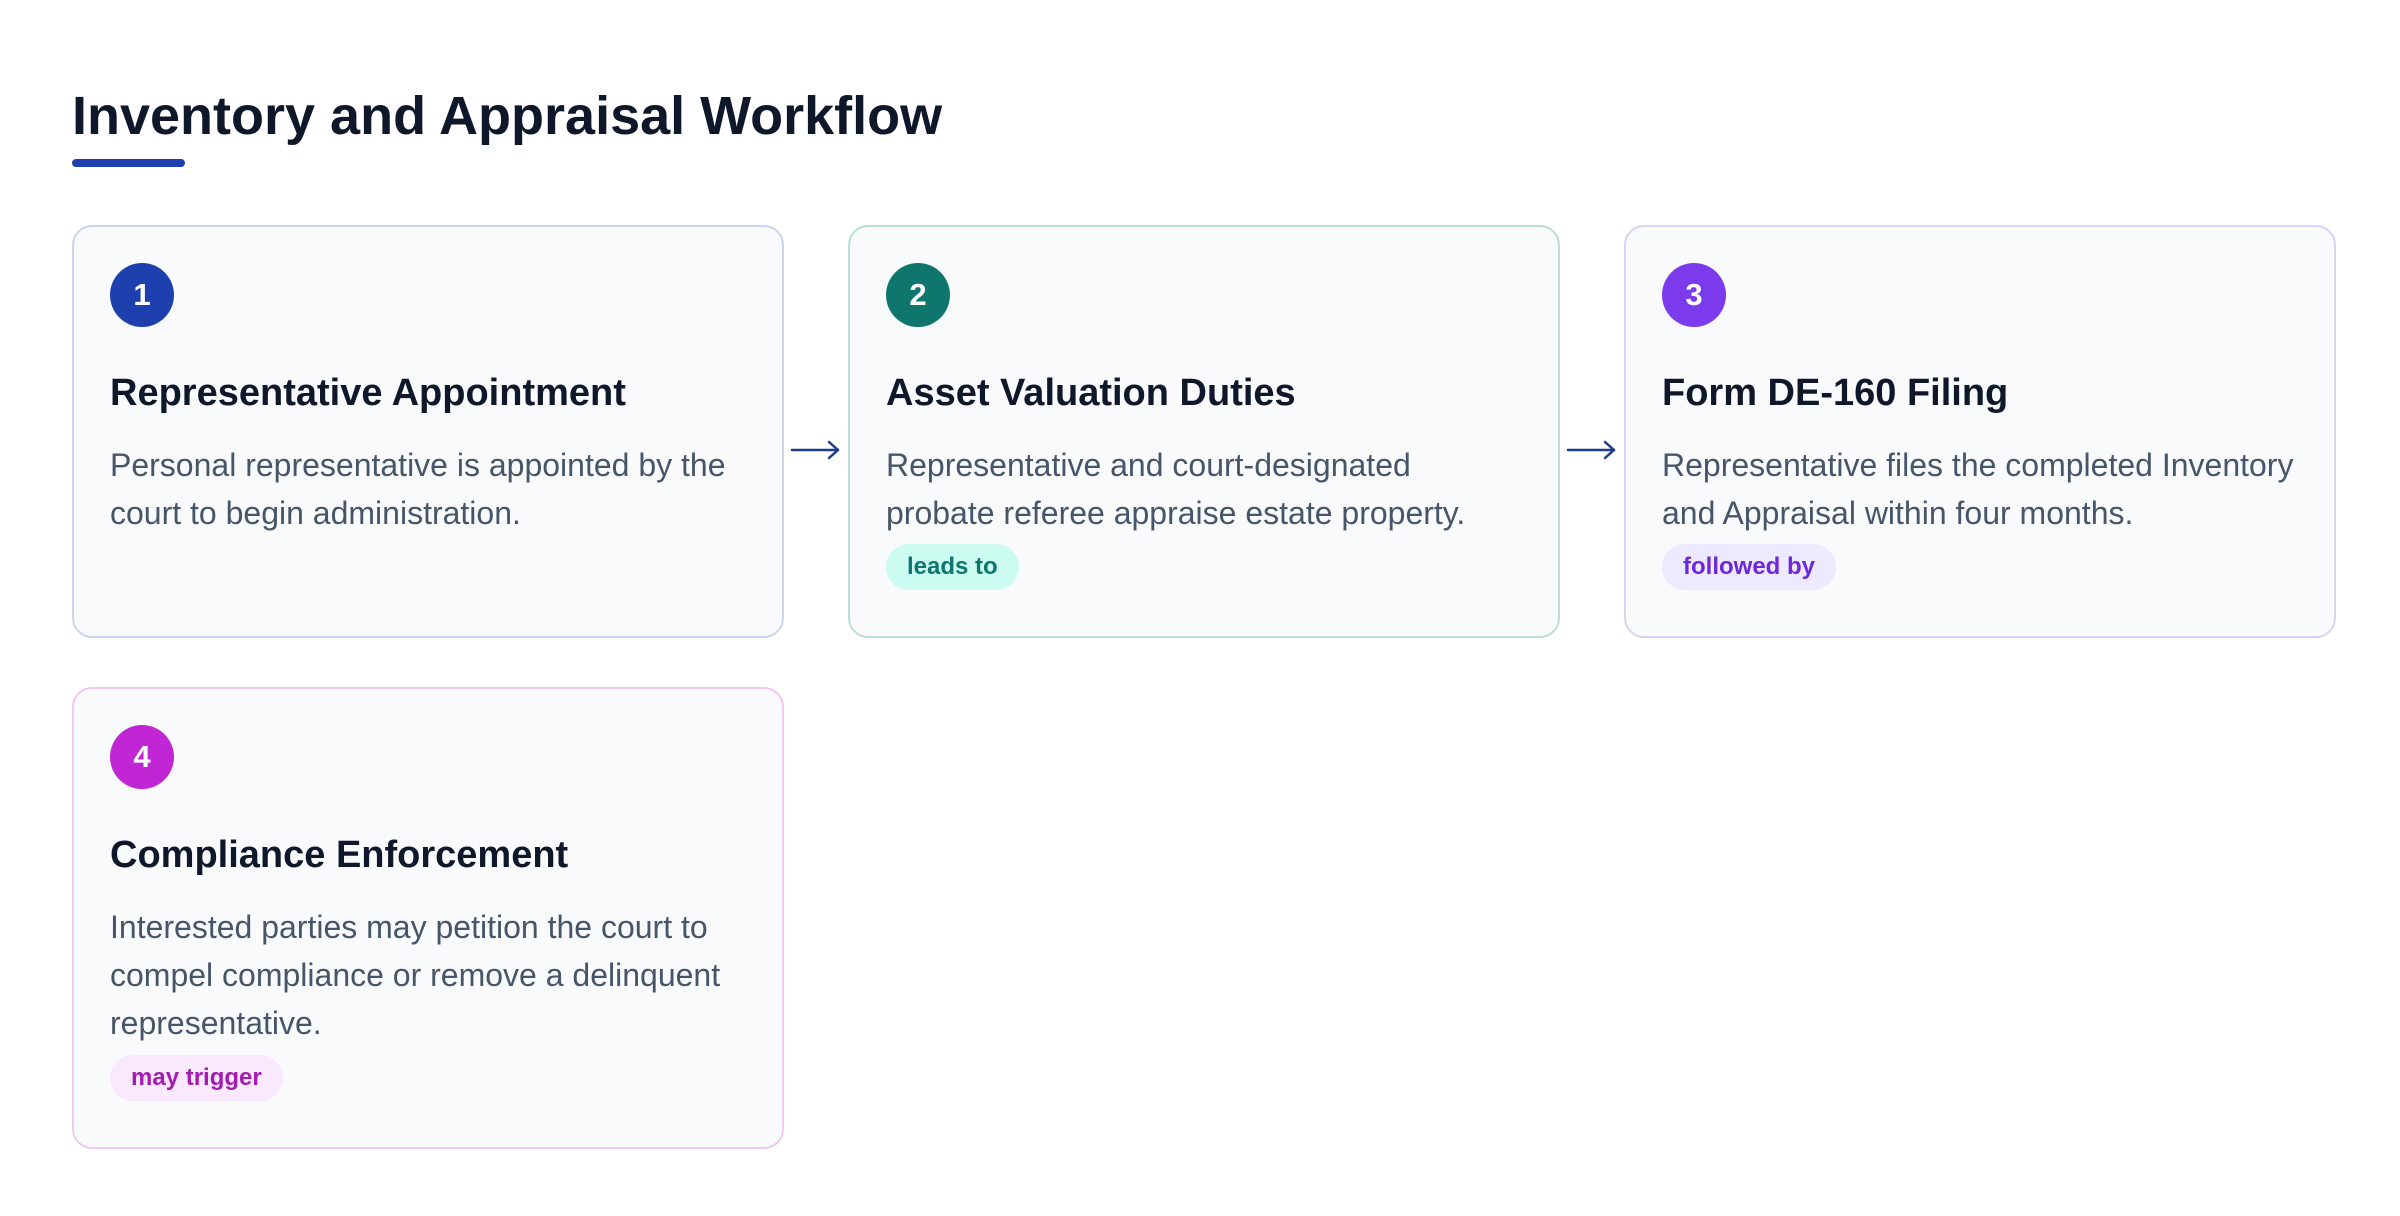 The height and width of the screenshot is (1216, 2400). I want to click on relation-tag: leads to, so click(952, 567).